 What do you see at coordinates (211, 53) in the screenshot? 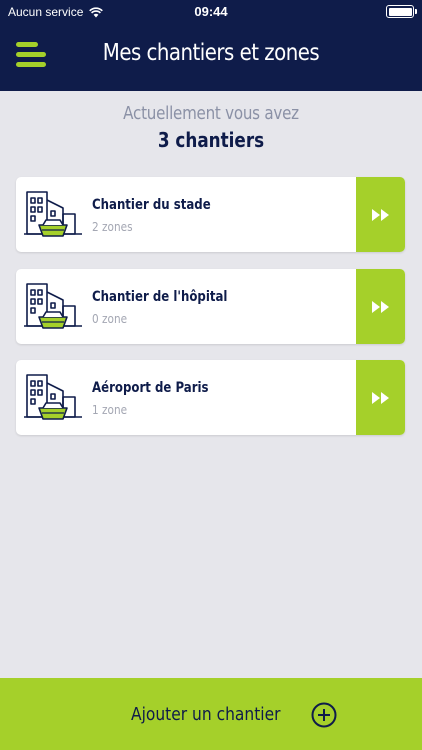
I see `page-title: Mes chantiers et zones` at bounding box center [211, 53].